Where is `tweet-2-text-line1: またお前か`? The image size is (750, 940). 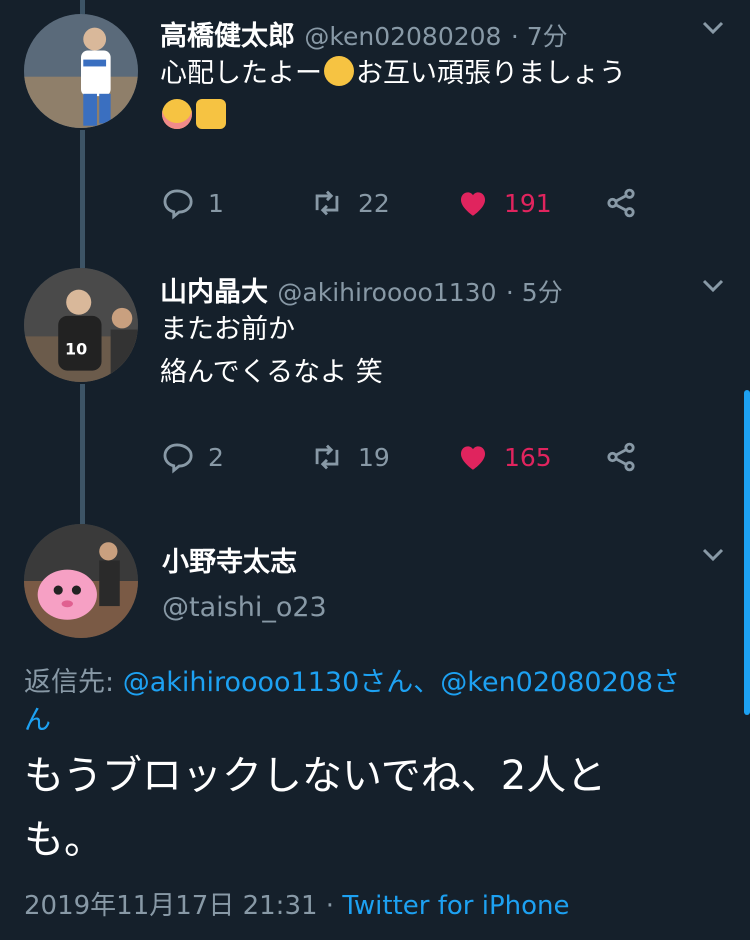 tweet-2-text-line1: またお前か is located at coordinates (227, 329).